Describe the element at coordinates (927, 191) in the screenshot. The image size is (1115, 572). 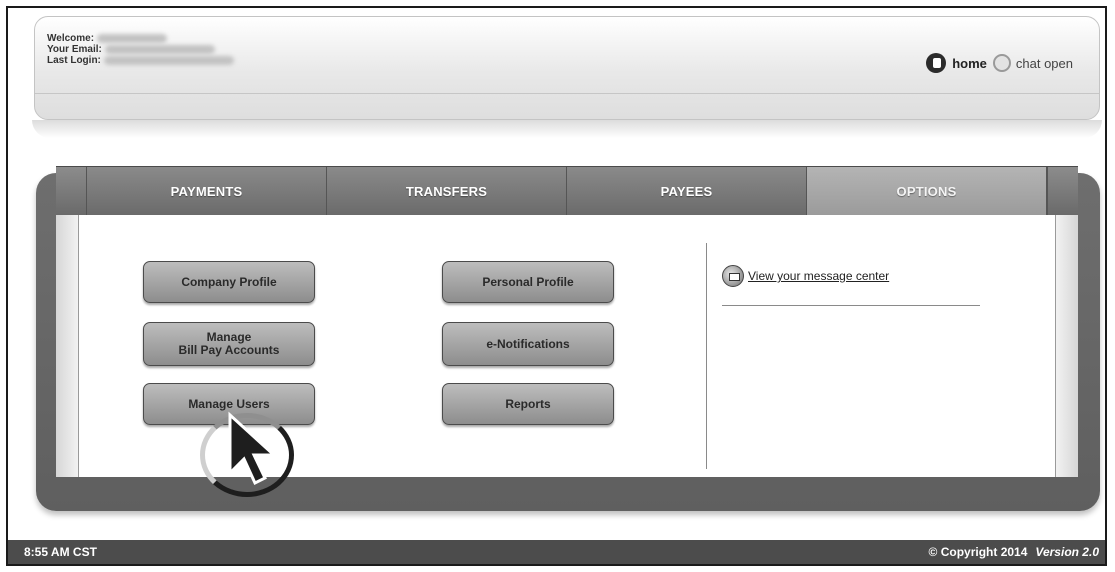
I see `tab-options: OPTIONS` at that location.